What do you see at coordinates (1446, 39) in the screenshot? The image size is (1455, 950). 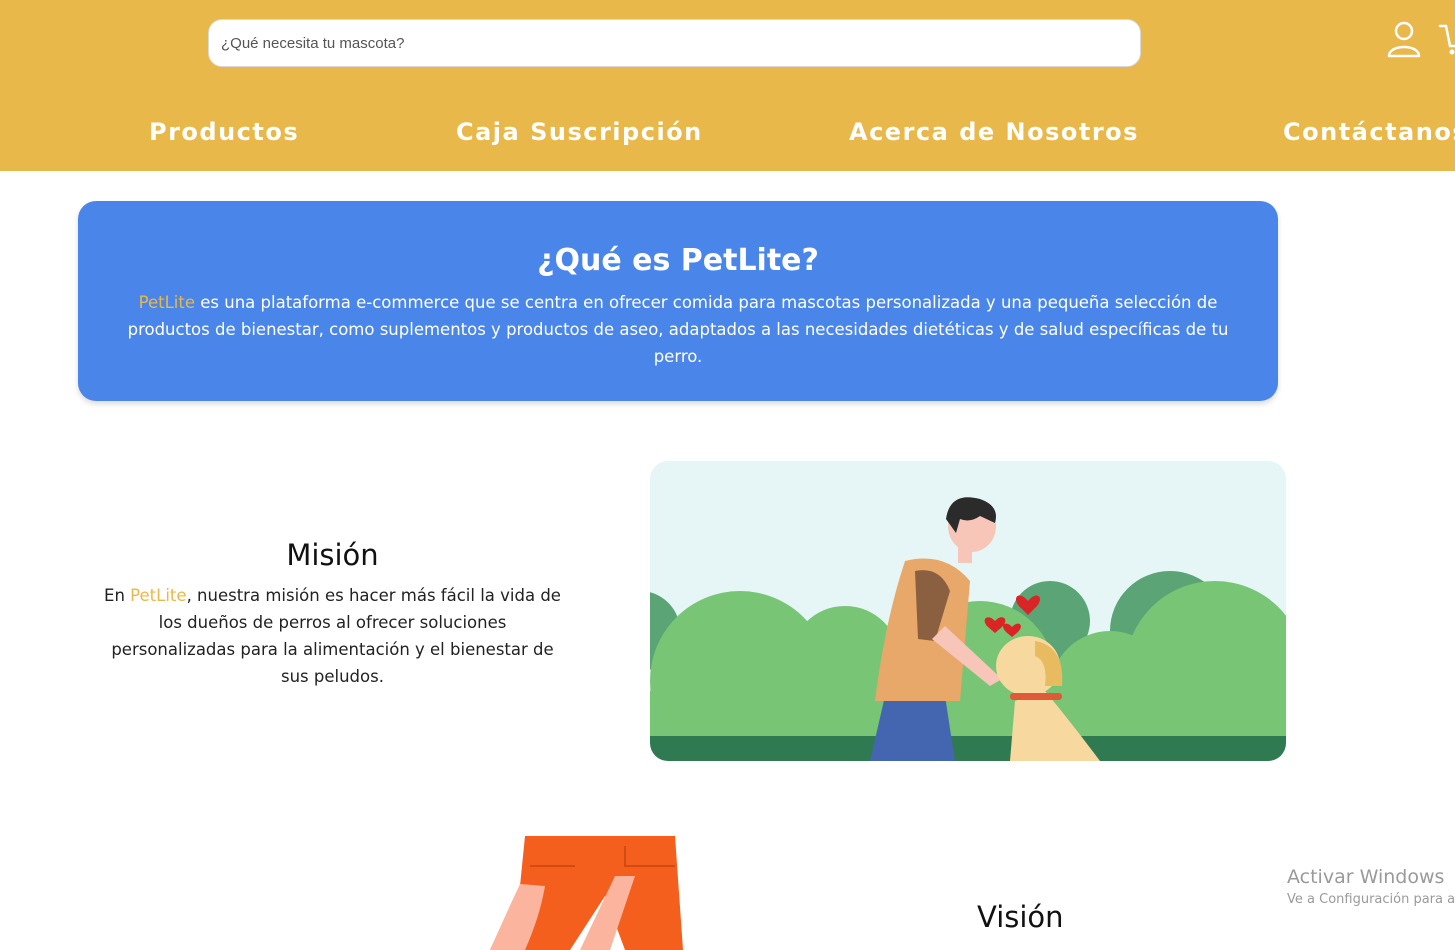 I see `cart-icon` at bounding box center [1446, 39].